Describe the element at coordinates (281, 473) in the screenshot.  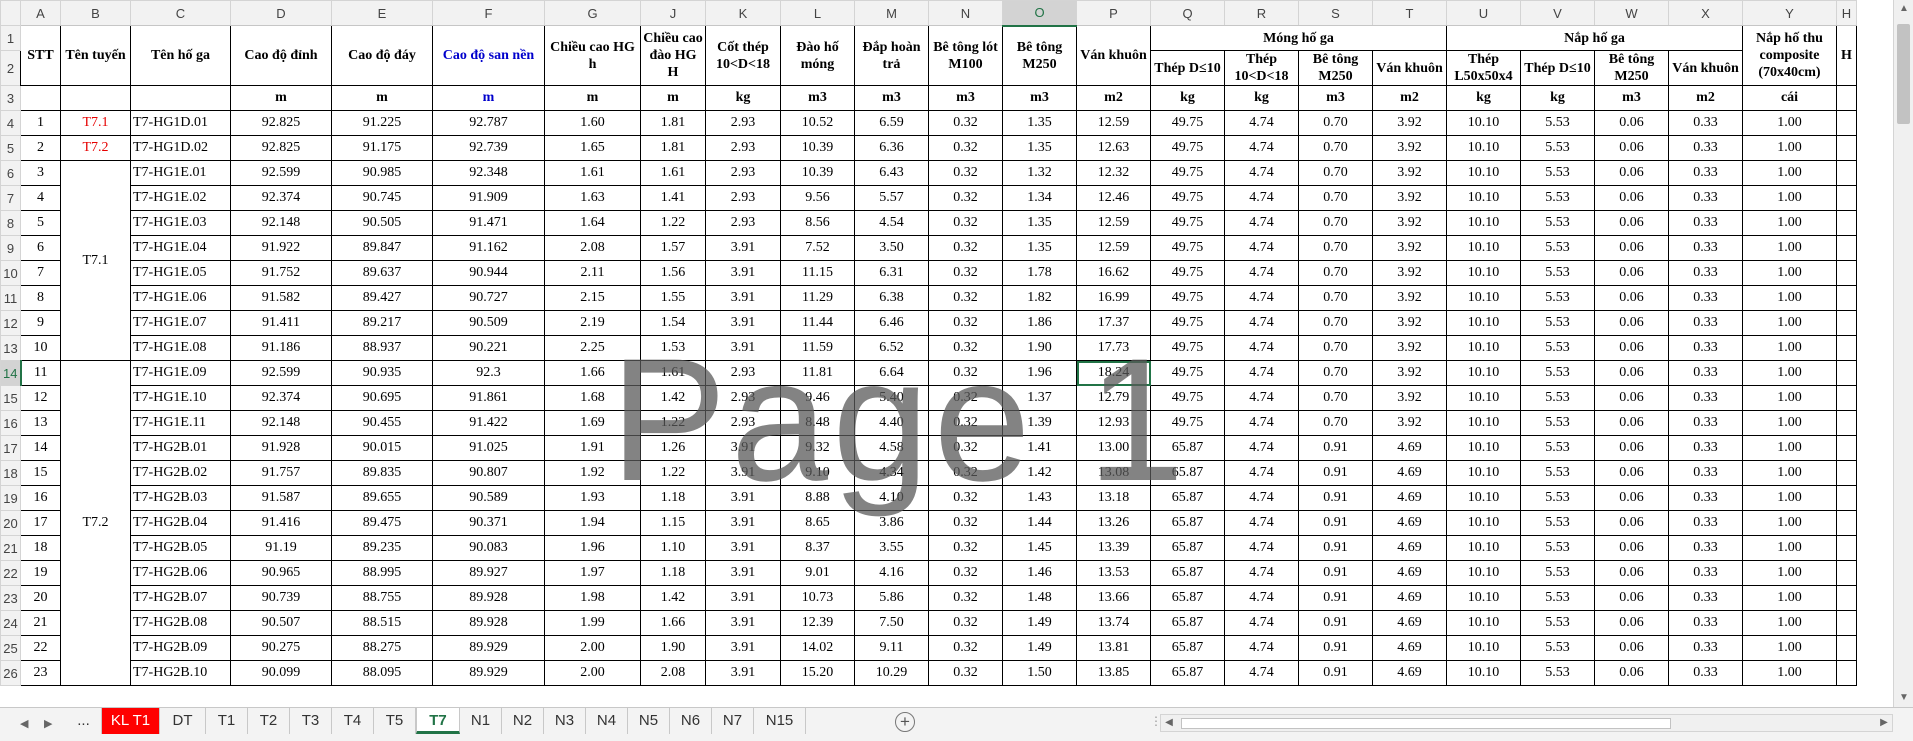
I see `table-cell: 91.757` at that location.